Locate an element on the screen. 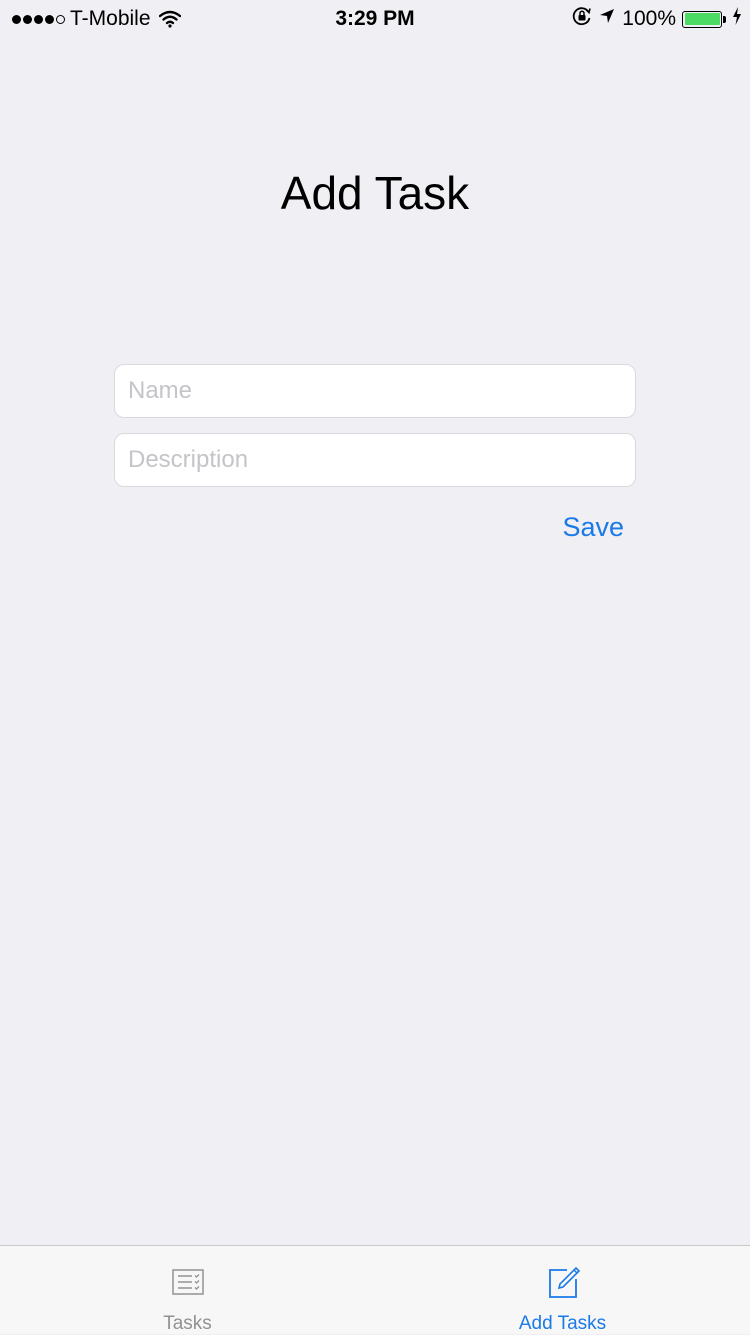  tab-label-tasks: Tasks is located at coordinates (187, 1323).